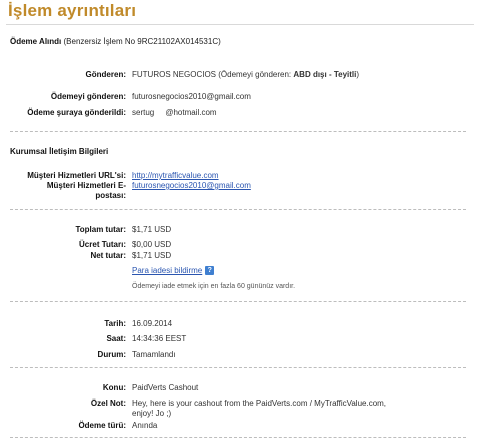  What do you see at coordinates (167, 270) in the screenshot?
I see `refund-link: Para iadesi bildirme` at bounding box center [167, 270].